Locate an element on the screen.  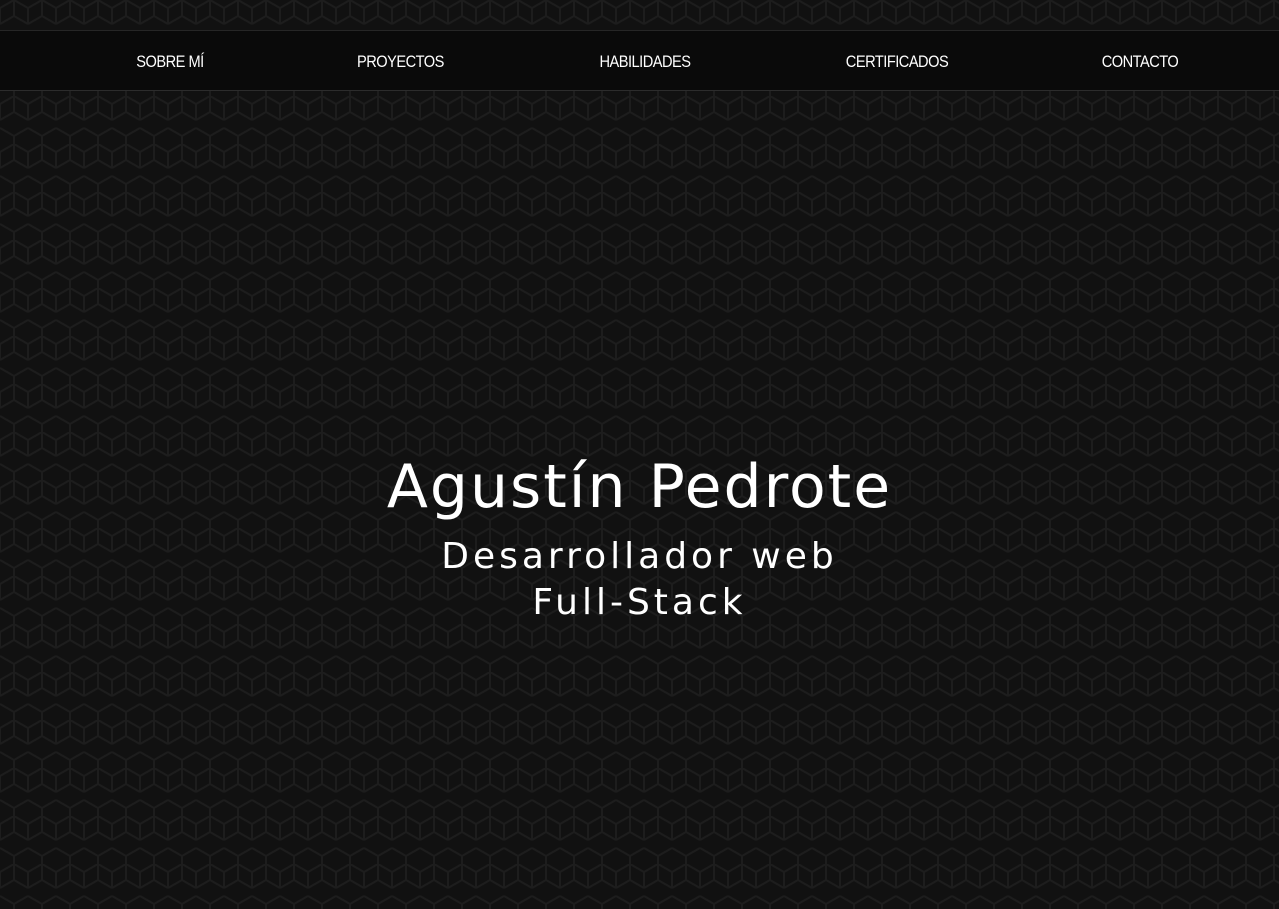
nav-link-habilidades: HABILIDADES is located at coordinates (645, 61).